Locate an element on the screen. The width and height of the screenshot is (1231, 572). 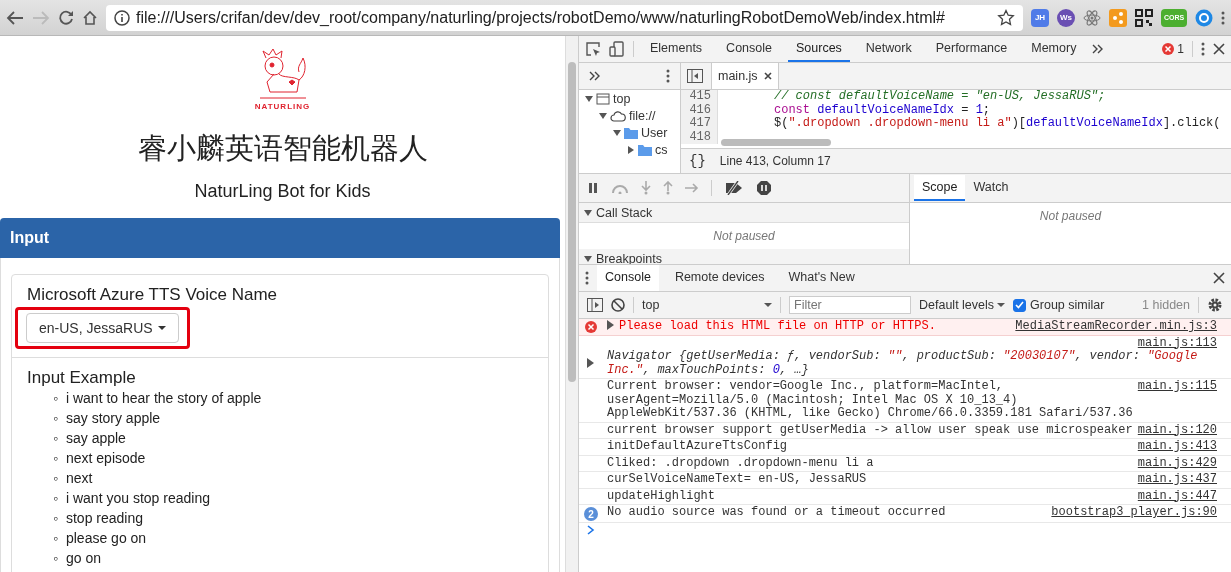
checkbox-label: Group similar is located at coordinates (1067, 305).